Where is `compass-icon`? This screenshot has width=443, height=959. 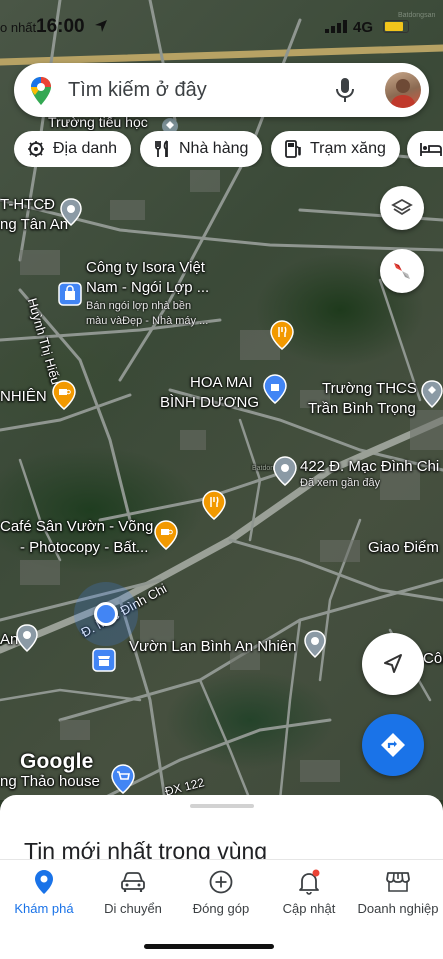 compass-icon is located at coordinates (402, 271).